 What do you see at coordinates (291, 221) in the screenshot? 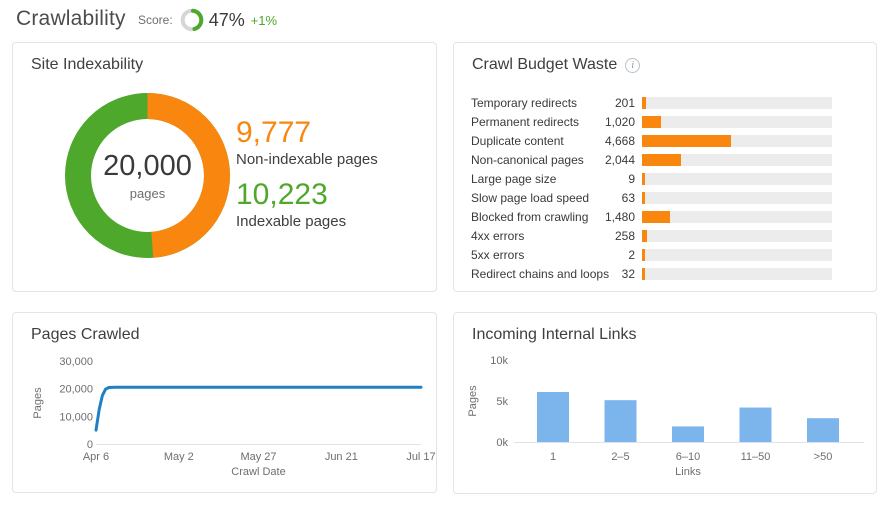
I see `indexable-label: Indexable pages` at bounding box center [291, 221].